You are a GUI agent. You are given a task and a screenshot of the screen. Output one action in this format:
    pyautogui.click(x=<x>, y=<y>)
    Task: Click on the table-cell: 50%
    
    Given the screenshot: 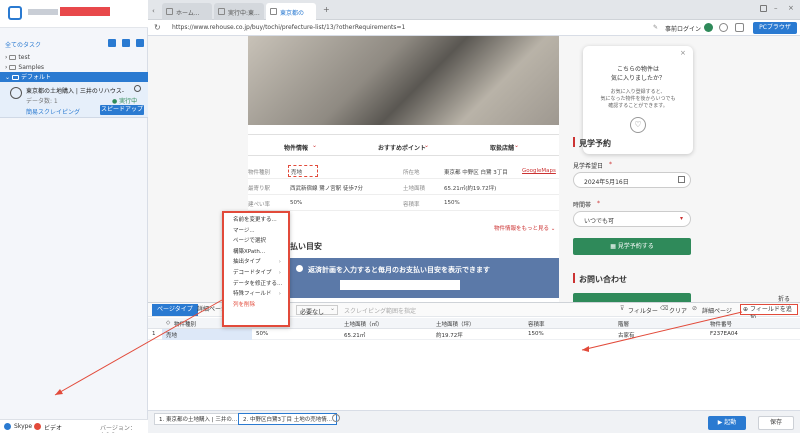 What is the action you would take?
    pyautogui.click(x=262, y=334)
    